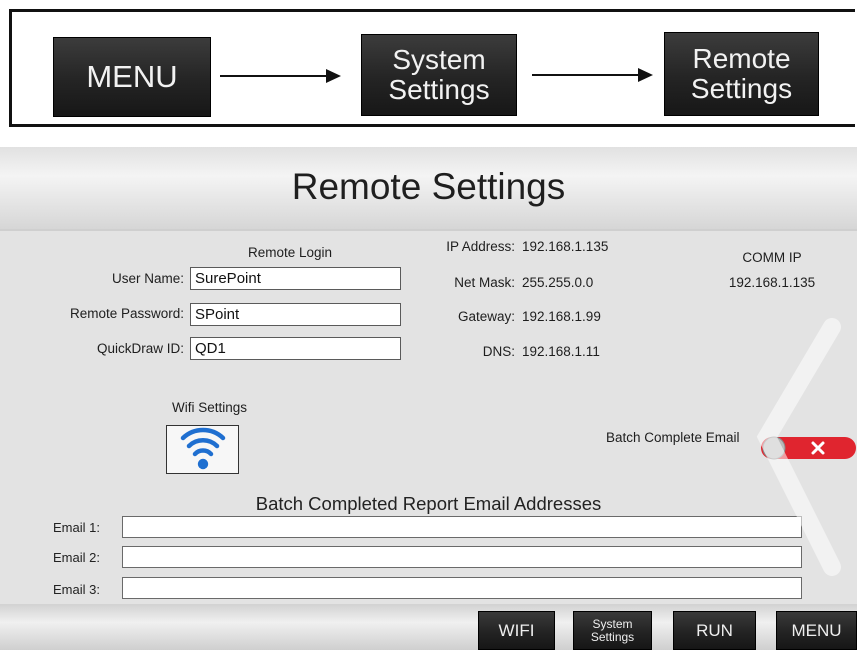 This screenshot has width=857, height=650. Describe the element at coordinates (486, 316) in the screenshot. I see `gateway-label: Gateway:` at that location.